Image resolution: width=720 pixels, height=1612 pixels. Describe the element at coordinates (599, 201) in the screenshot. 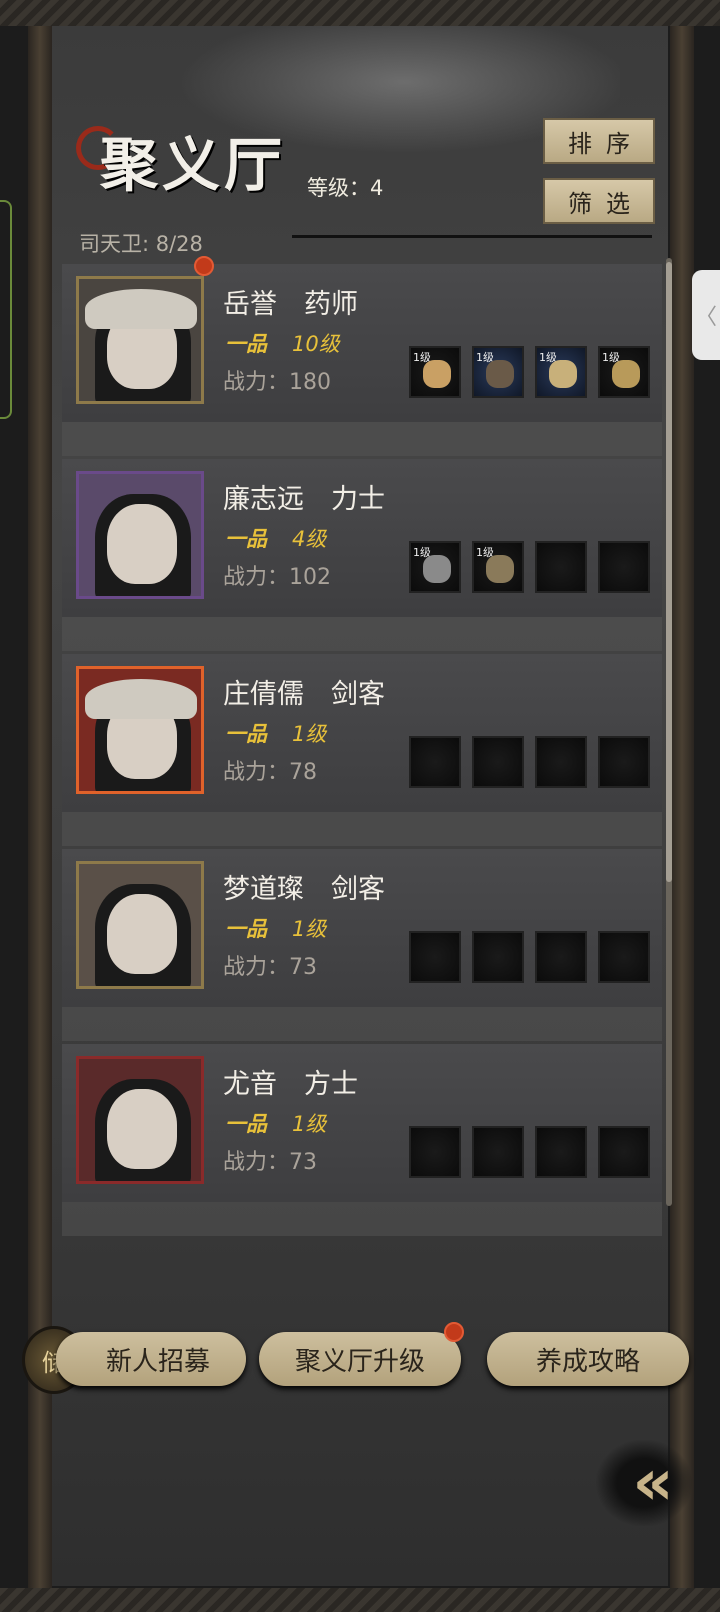

I see `filter-button: 筛选` at that location.